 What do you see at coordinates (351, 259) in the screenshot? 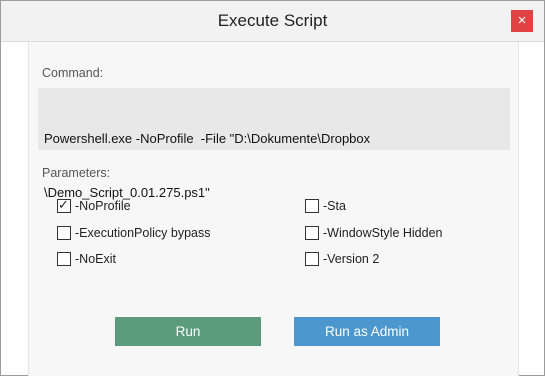
I see `checkbox-version-label: -Version 2` at bounding box center [351, 259].